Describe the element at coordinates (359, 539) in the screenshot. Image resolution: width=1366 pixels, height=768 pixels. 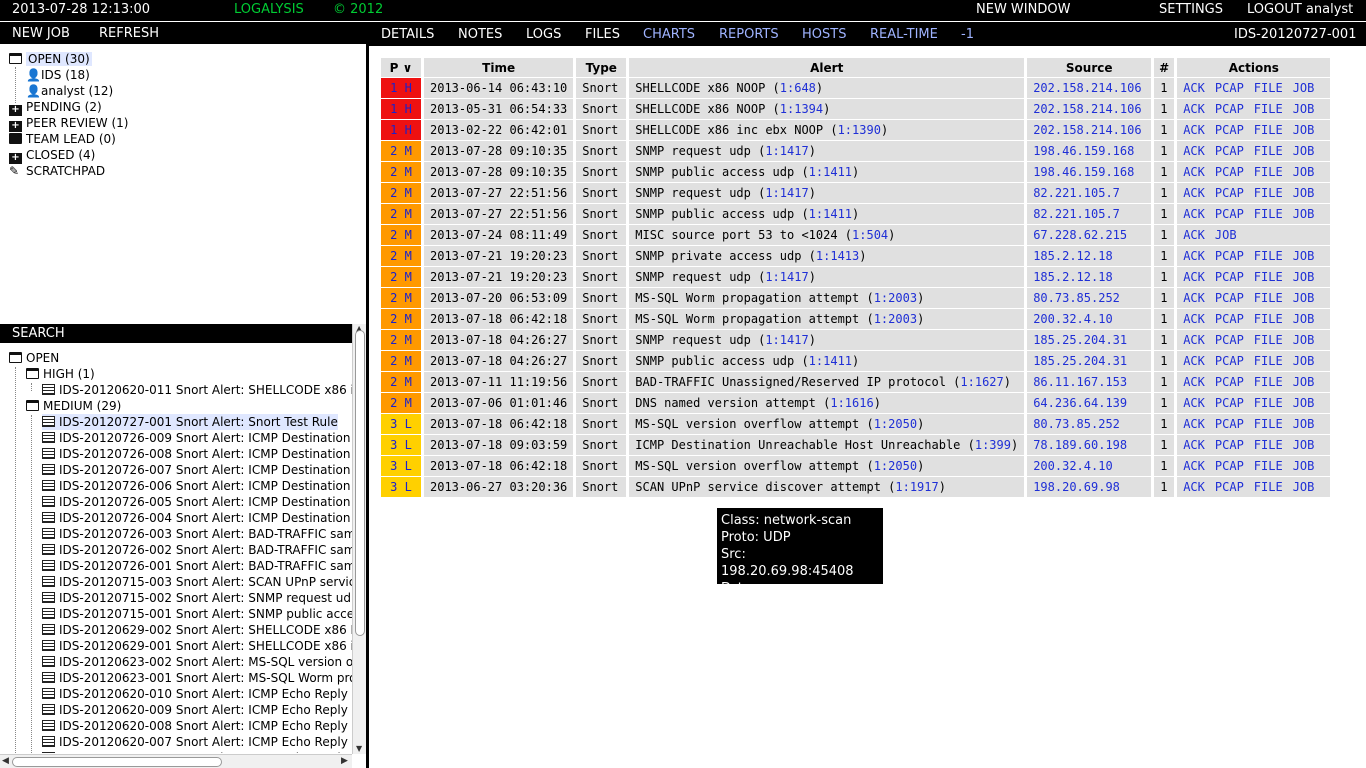
I see `search-vertical-scrollbar: ▲ ▼` at that location.